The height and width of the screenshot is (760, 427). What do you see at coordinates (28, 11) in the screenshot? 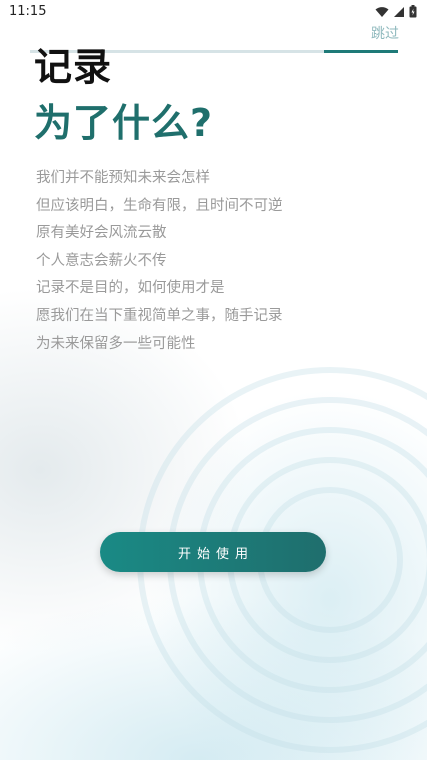
I see `status-time: 11:15` at bounding box center [28, 11].